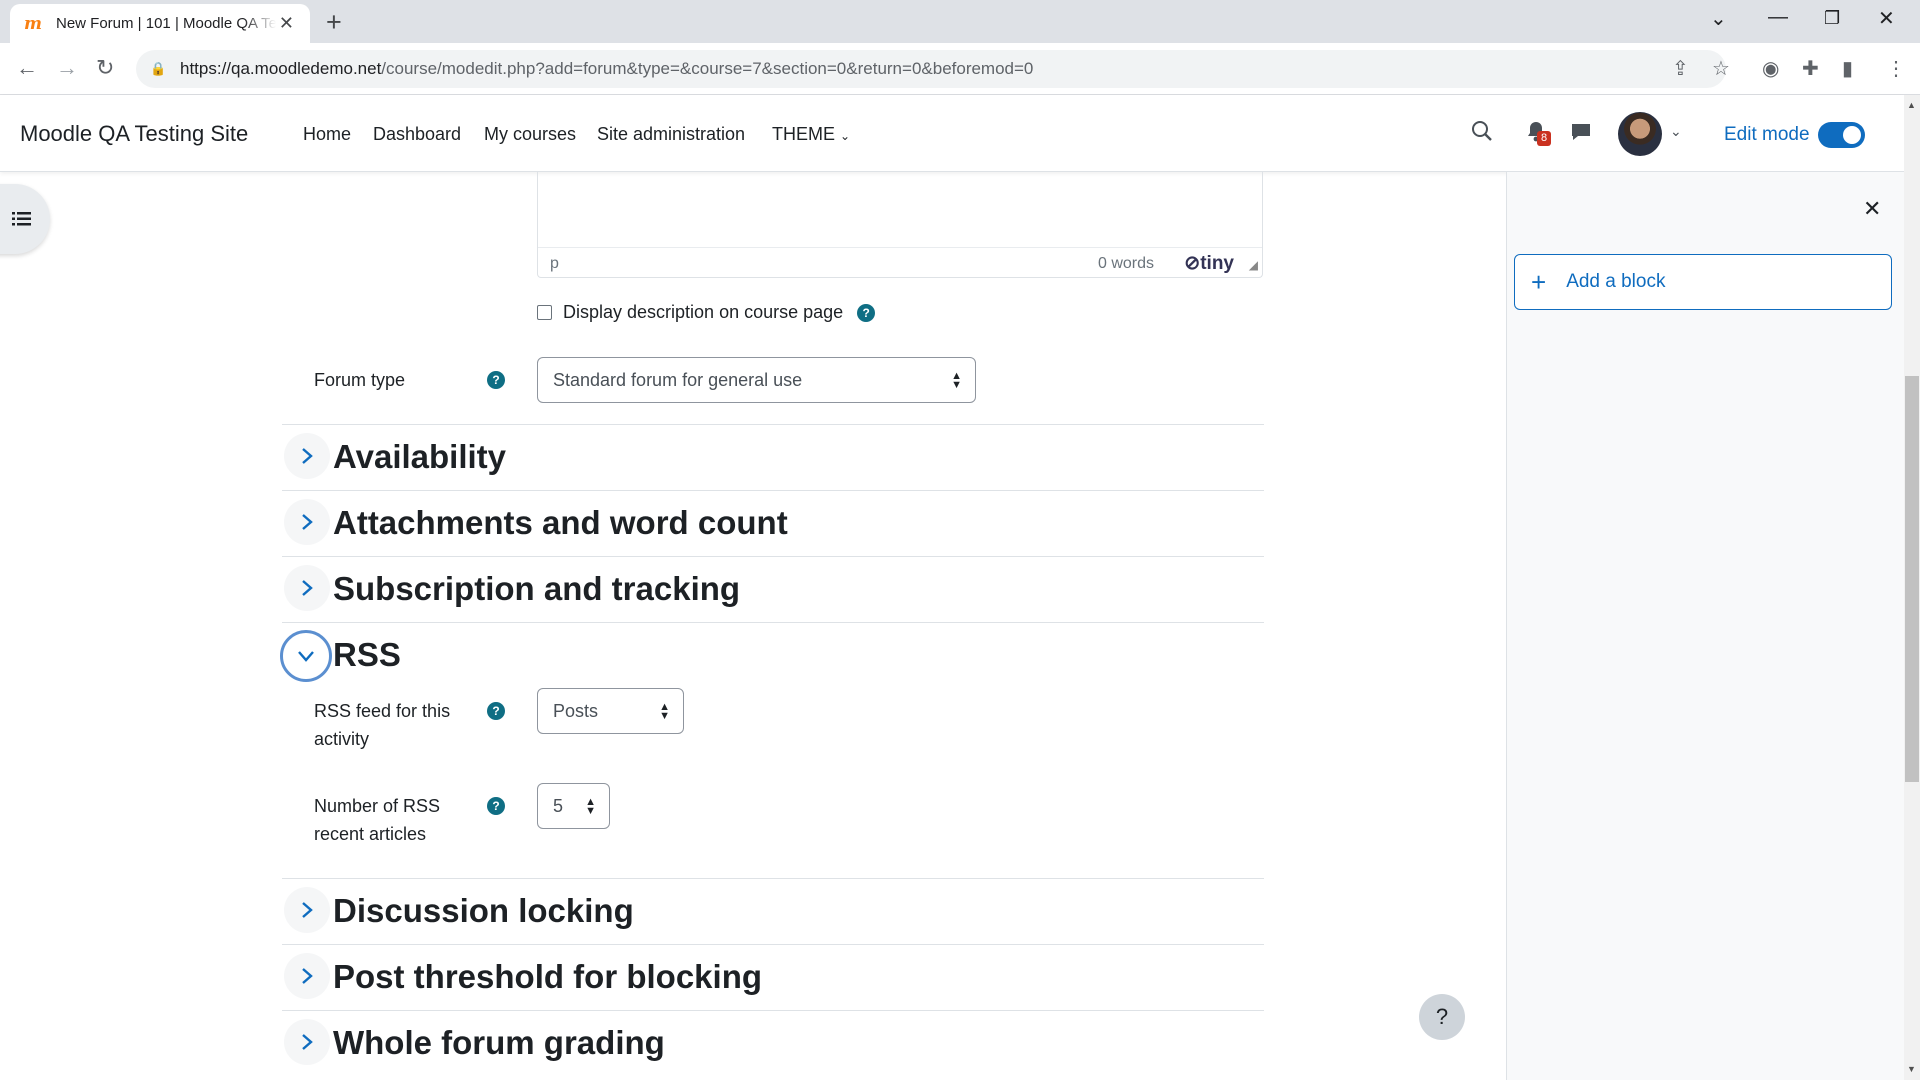  I want to click on description-editor: p 0 words ⊘tiny ◢, so click(900, 225).